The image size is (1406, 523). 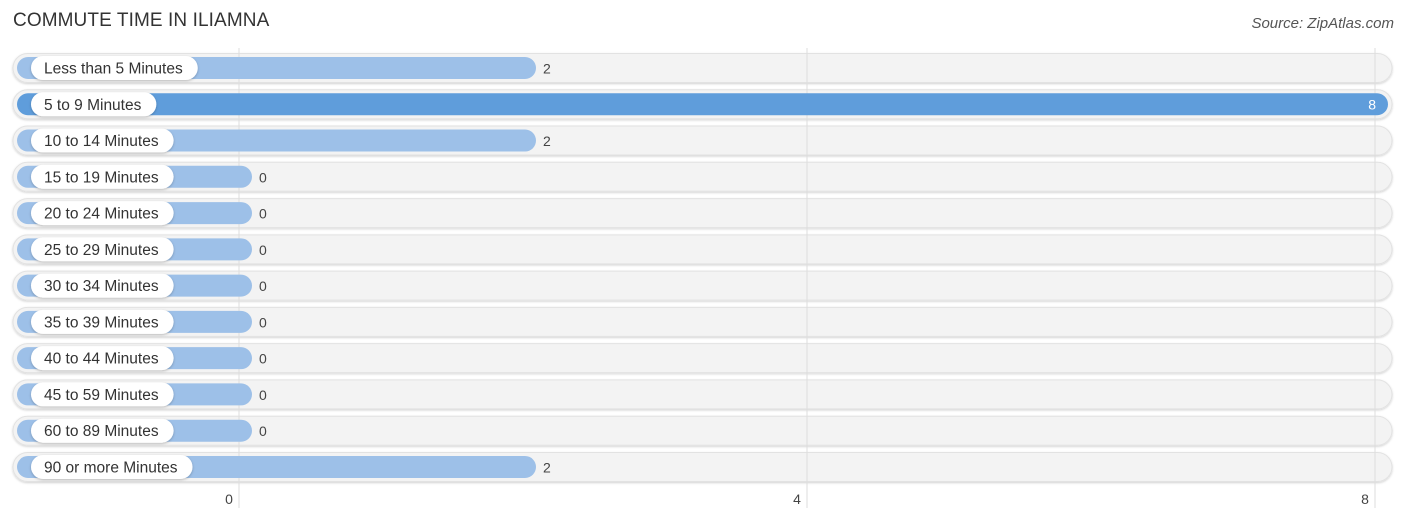 I want to click on value-label: 8, so click(x=1372, y=104).